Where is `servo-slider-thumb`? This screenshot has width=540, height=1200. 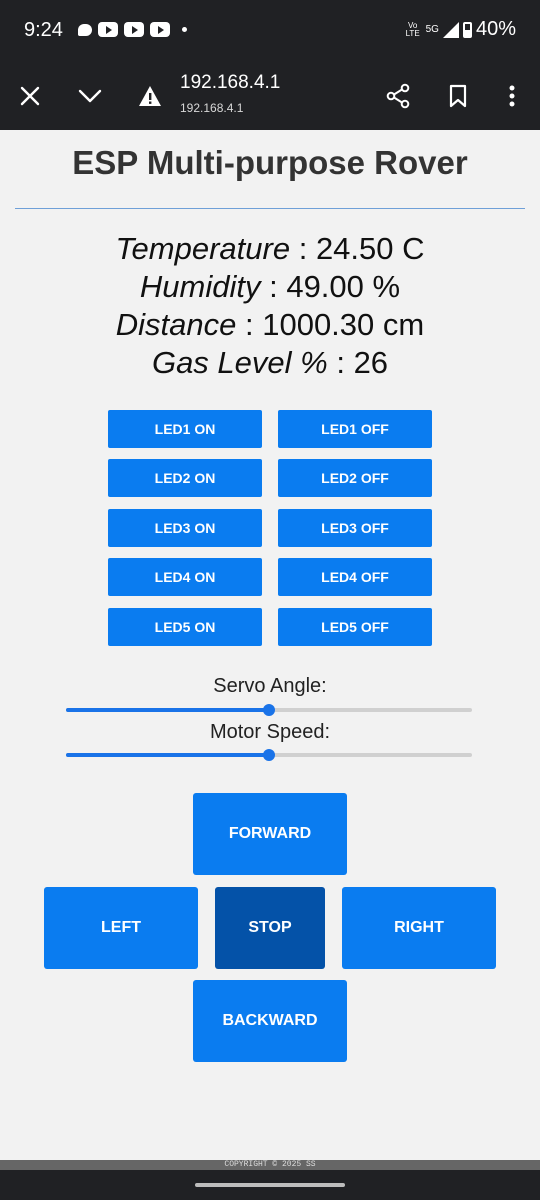 servo-slider-thumb is located at coordinates (269, 710).